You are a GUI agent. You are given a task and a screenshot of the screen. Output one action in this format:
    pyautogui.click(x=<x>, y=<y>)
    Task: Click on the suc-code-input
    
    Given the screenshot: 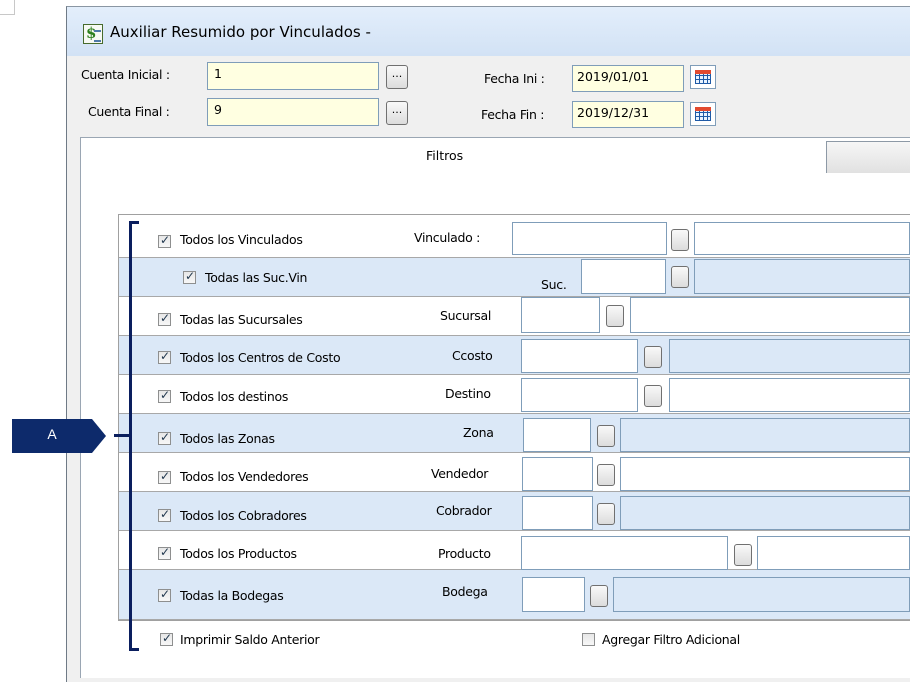 What is the action you would take?
    pyautogui.click(x=623, y=276)
    